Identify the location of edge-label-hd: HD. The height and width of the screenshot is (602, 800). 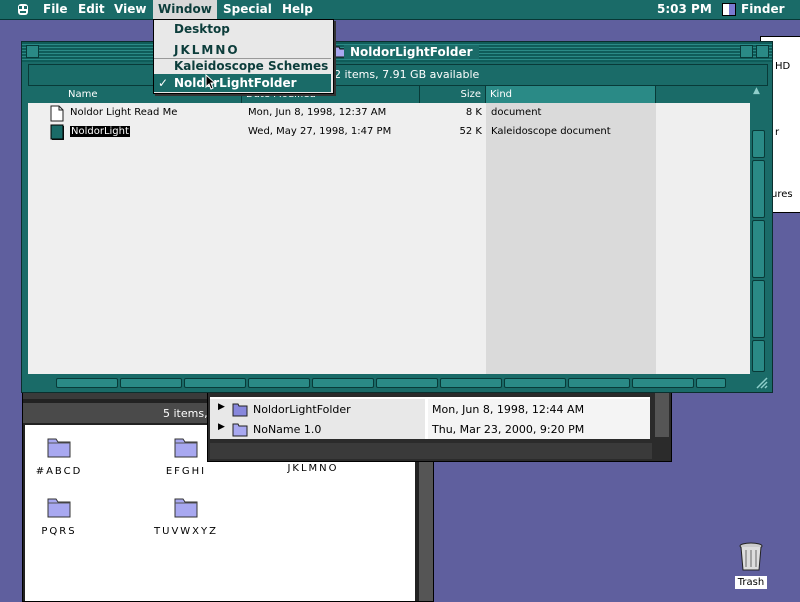
(783, 66).